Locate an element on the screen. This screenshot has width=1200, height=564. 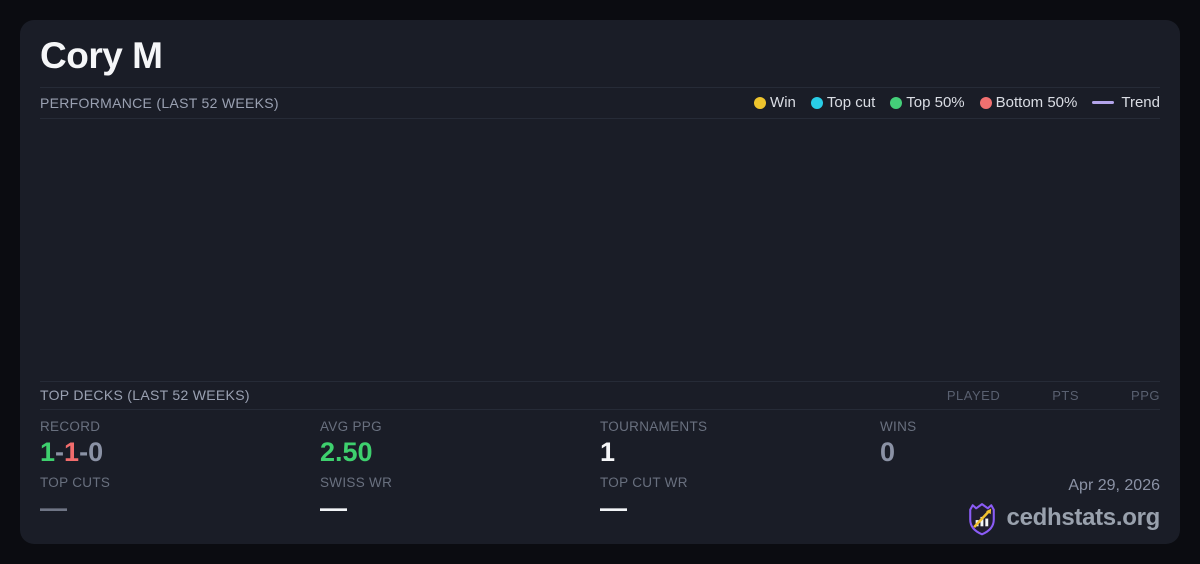
legend-item-win: Win is located at coordinates (775, 102).